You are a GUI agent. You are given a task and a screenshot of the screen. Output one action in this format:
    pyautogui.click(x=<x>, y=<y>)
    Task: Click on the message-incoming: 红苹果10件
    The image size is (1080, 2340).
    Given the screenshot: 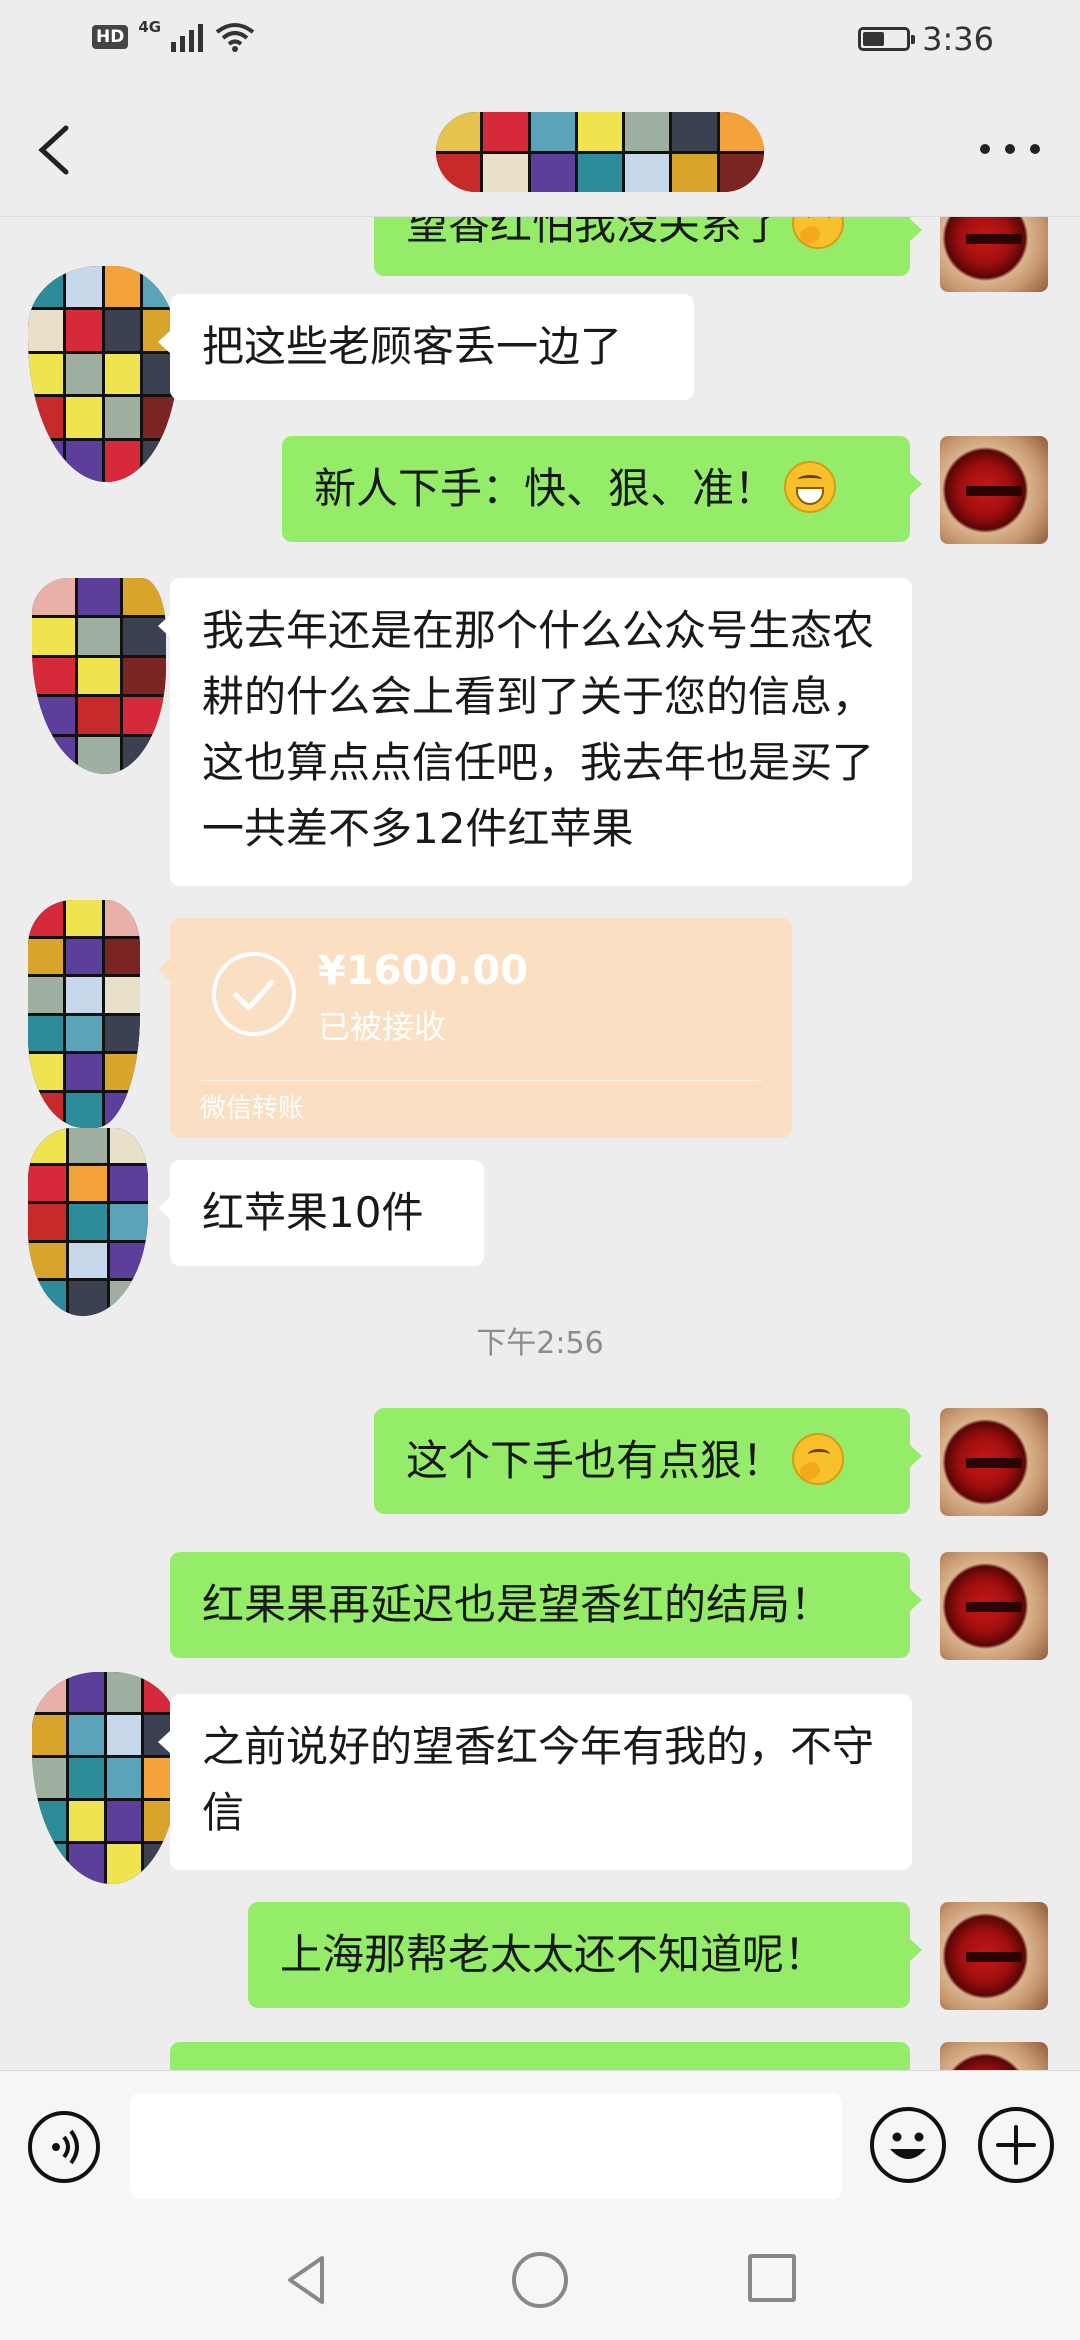 What is the action you would take?
    pyautogui.click(x=321, y=1213)
    